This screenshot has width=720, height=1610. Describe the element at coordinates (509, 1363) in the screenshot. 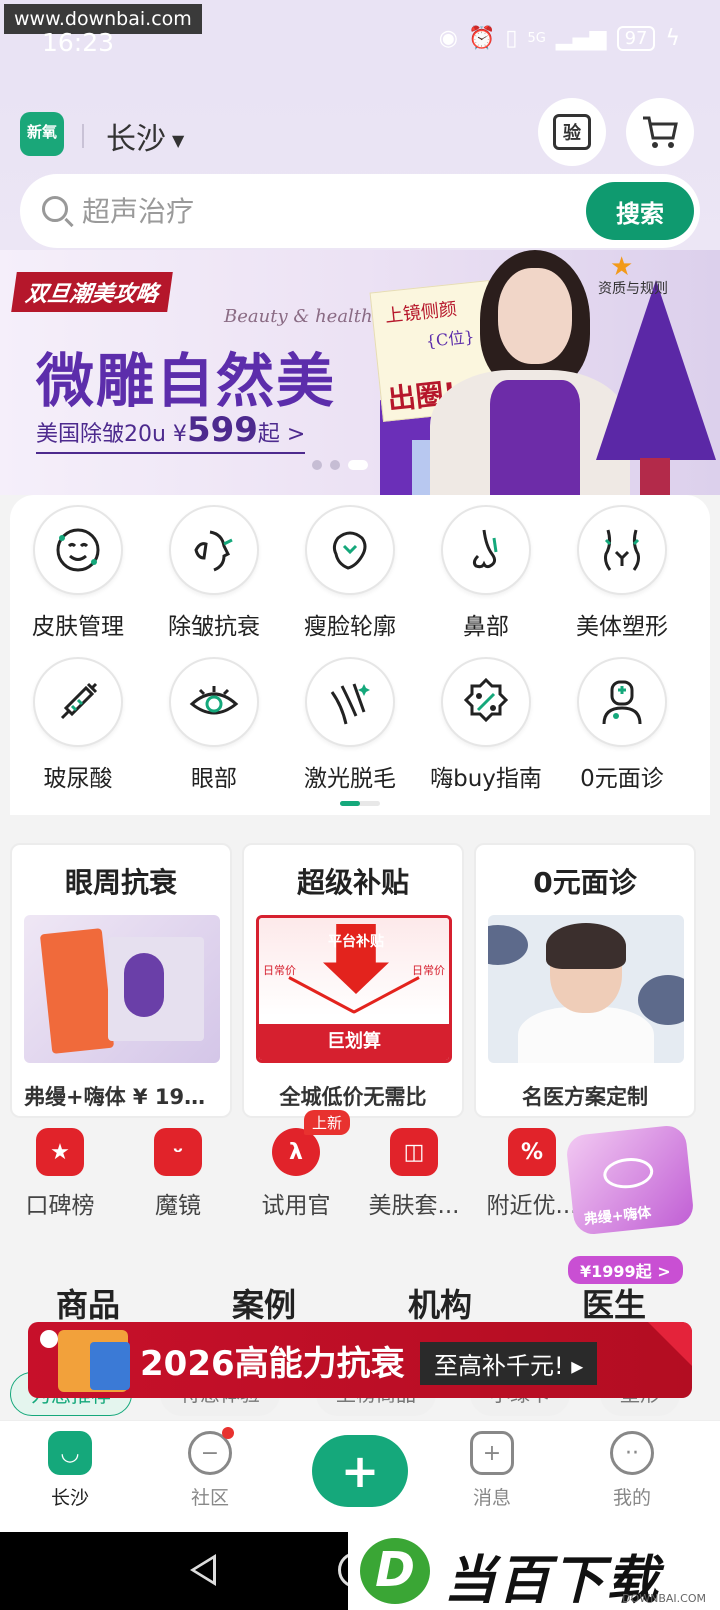

I see `ad-cta: 至高补千元! ▸` at that location.